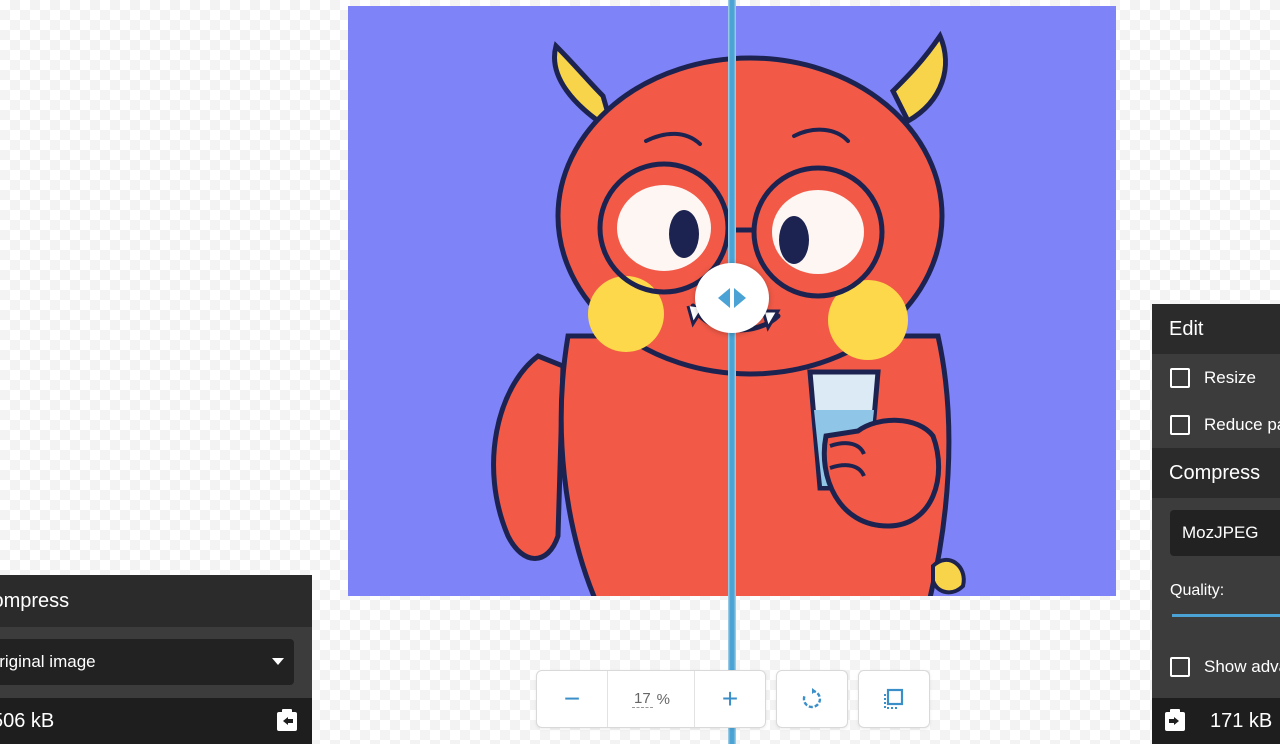  I want to click on left-file-size: 506 kB, so click(27, 720).